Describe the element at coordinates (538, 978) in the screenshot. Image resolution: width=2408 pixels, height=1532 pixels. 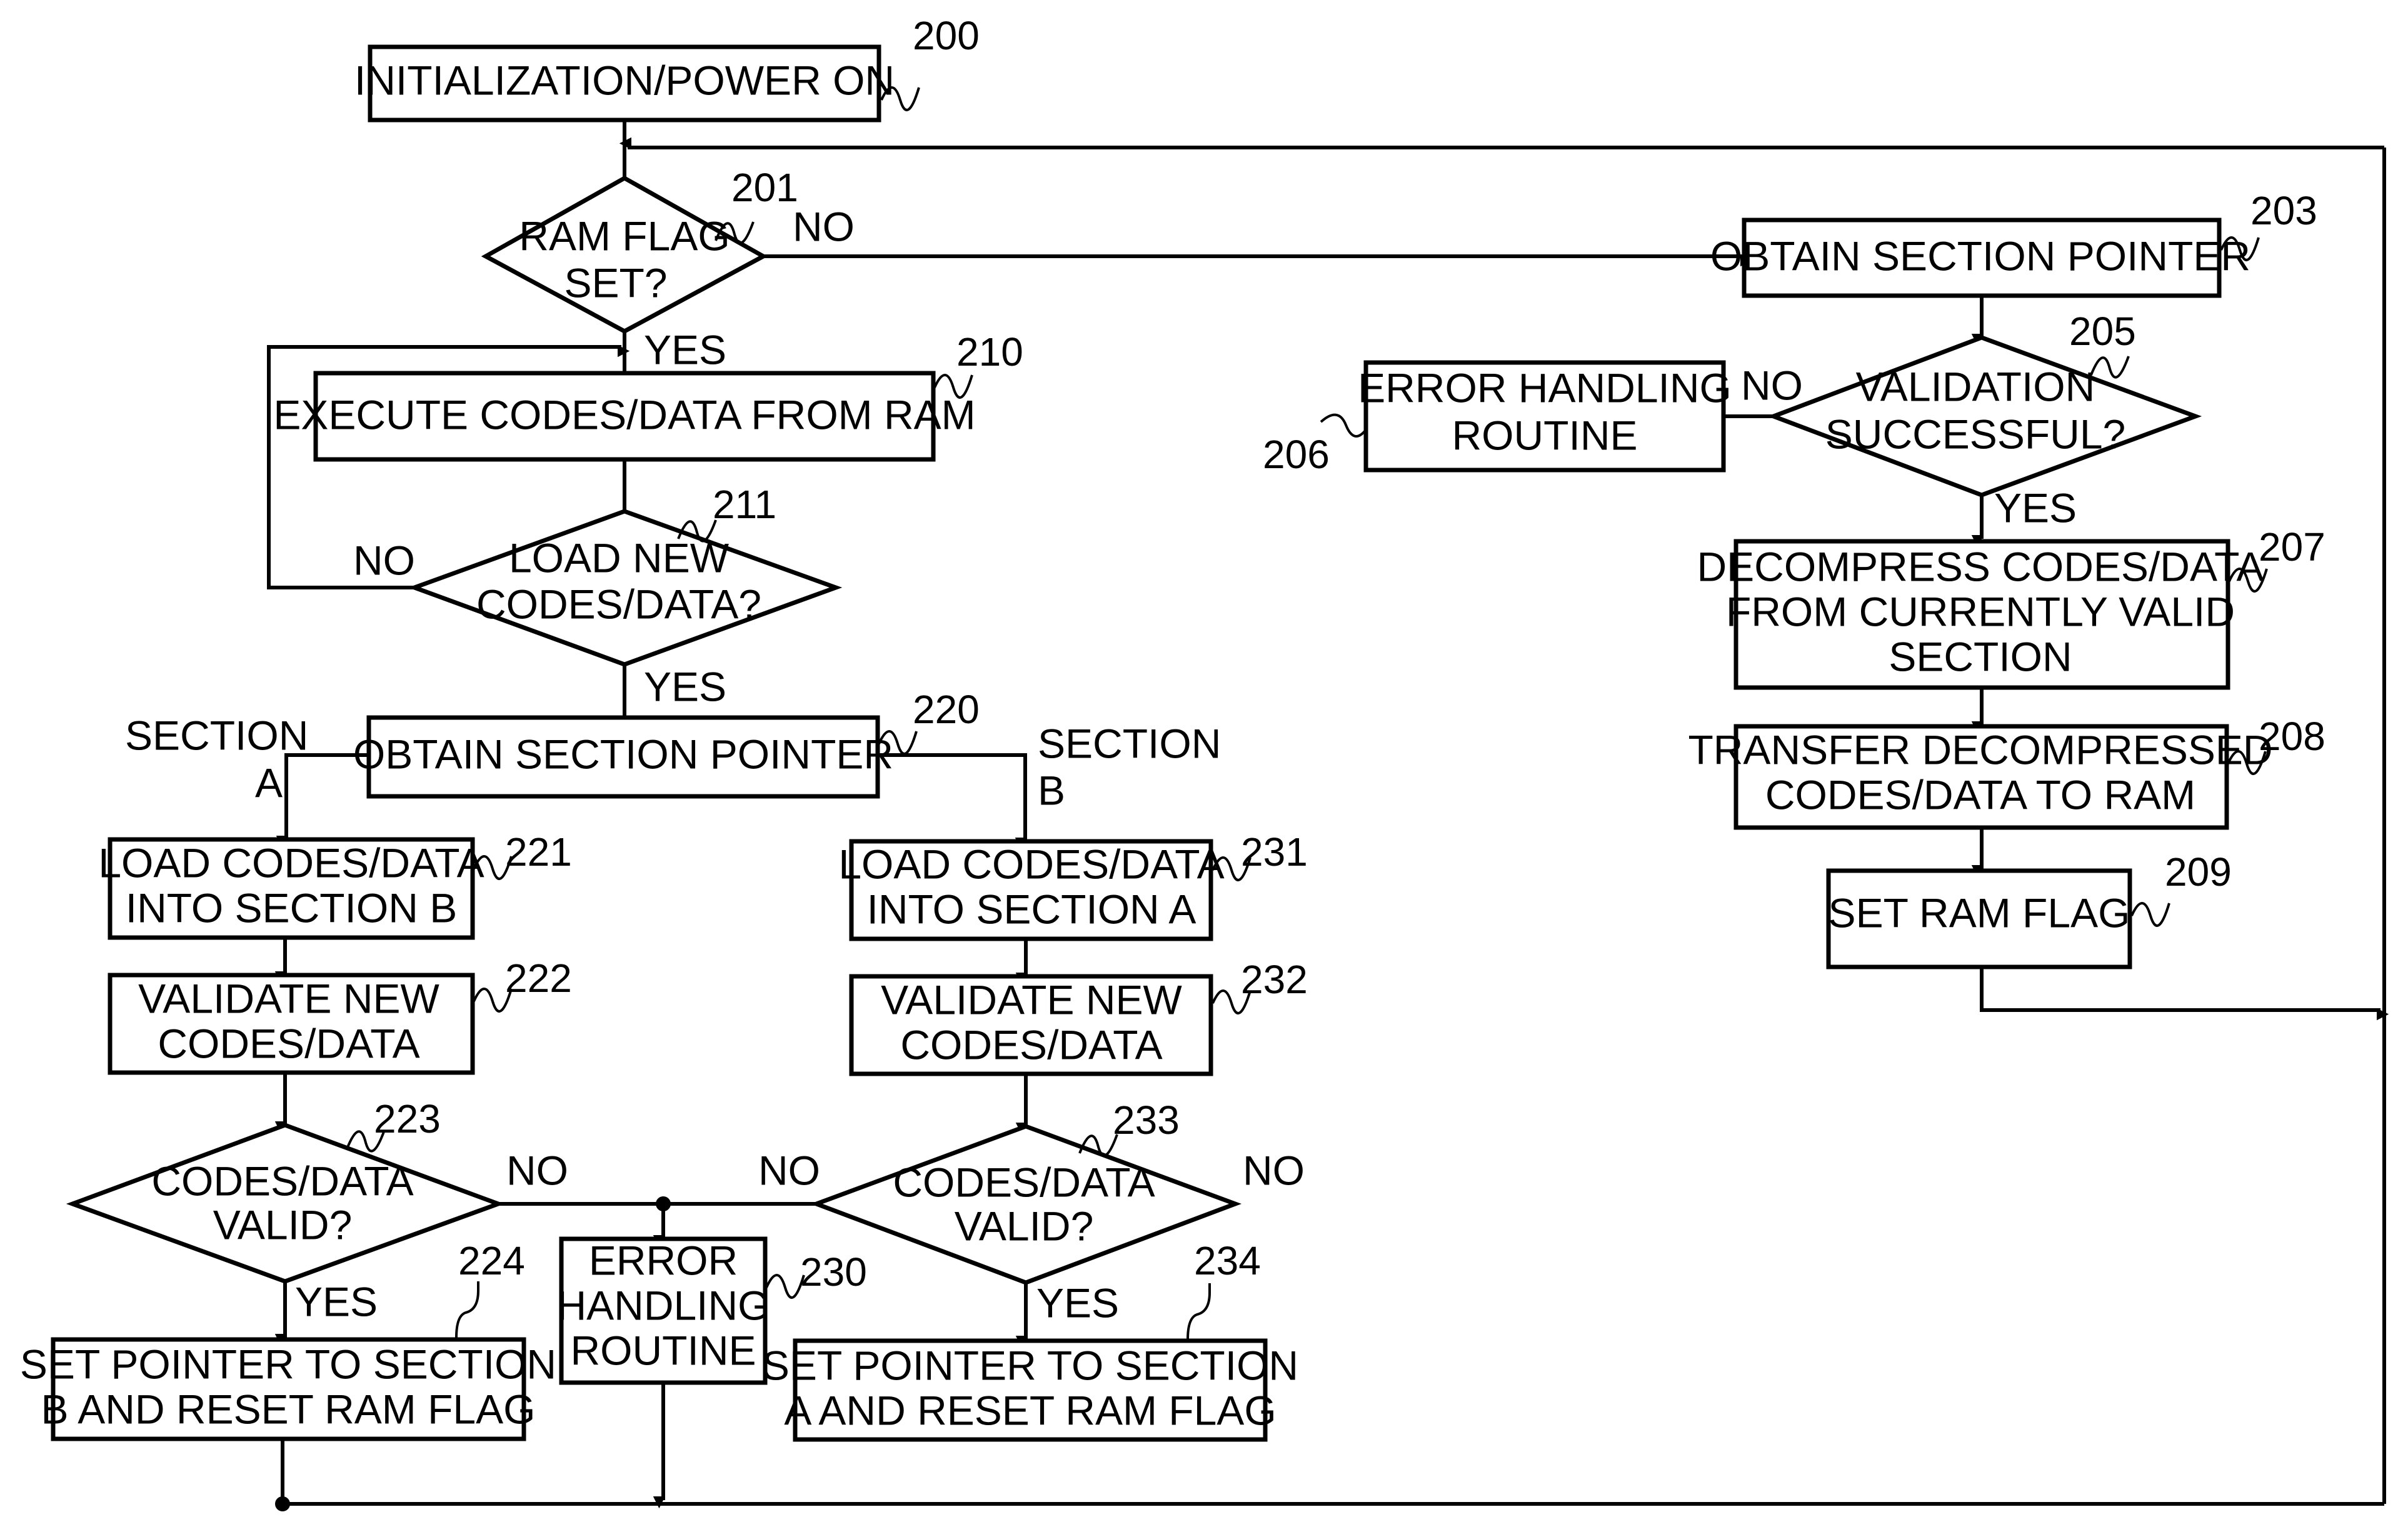
I see `ref-222: 222` at that location.